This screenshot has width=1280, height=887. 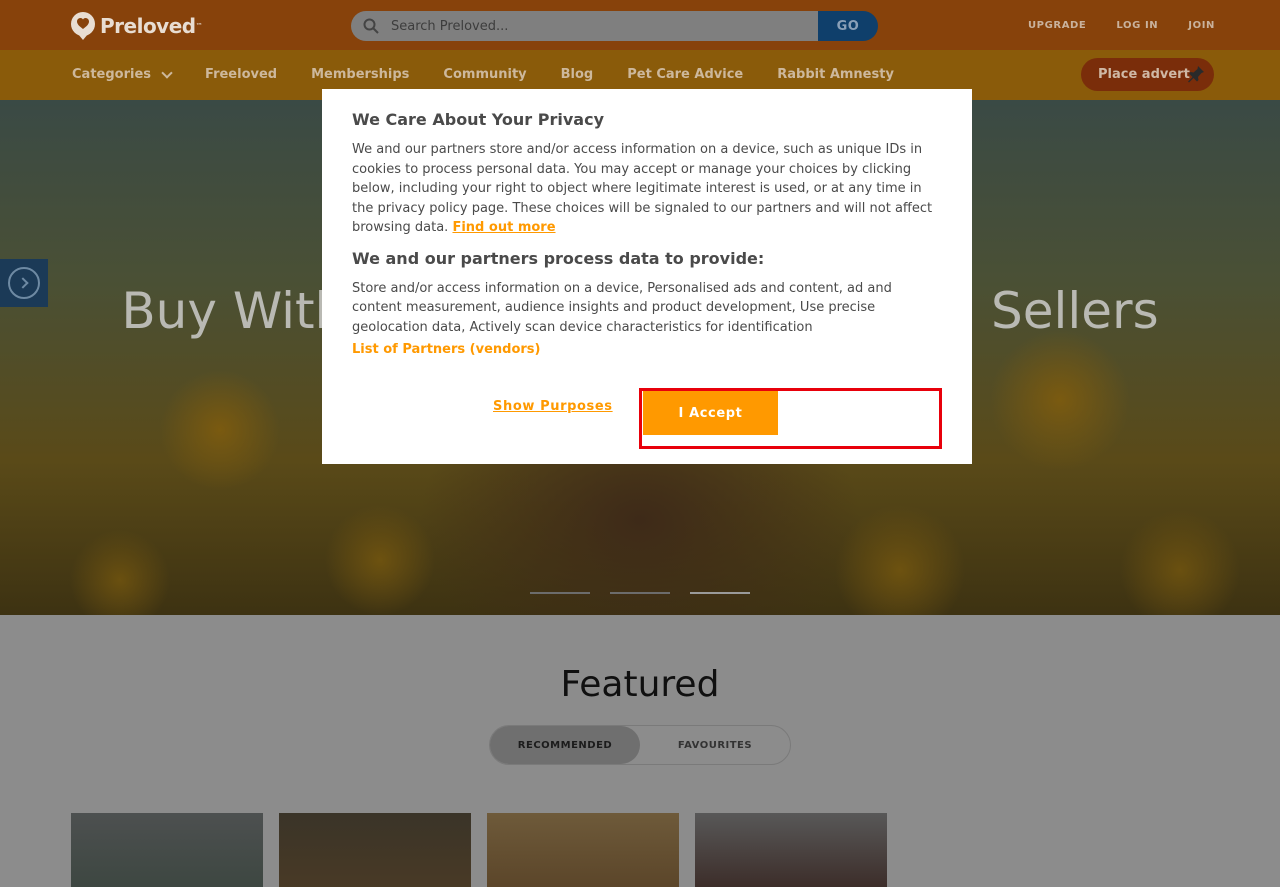 What do you see at coordinates (1137, 25) in the screenshot?
I see `login-link: LOG IN` at bounding box center [1137, 25].